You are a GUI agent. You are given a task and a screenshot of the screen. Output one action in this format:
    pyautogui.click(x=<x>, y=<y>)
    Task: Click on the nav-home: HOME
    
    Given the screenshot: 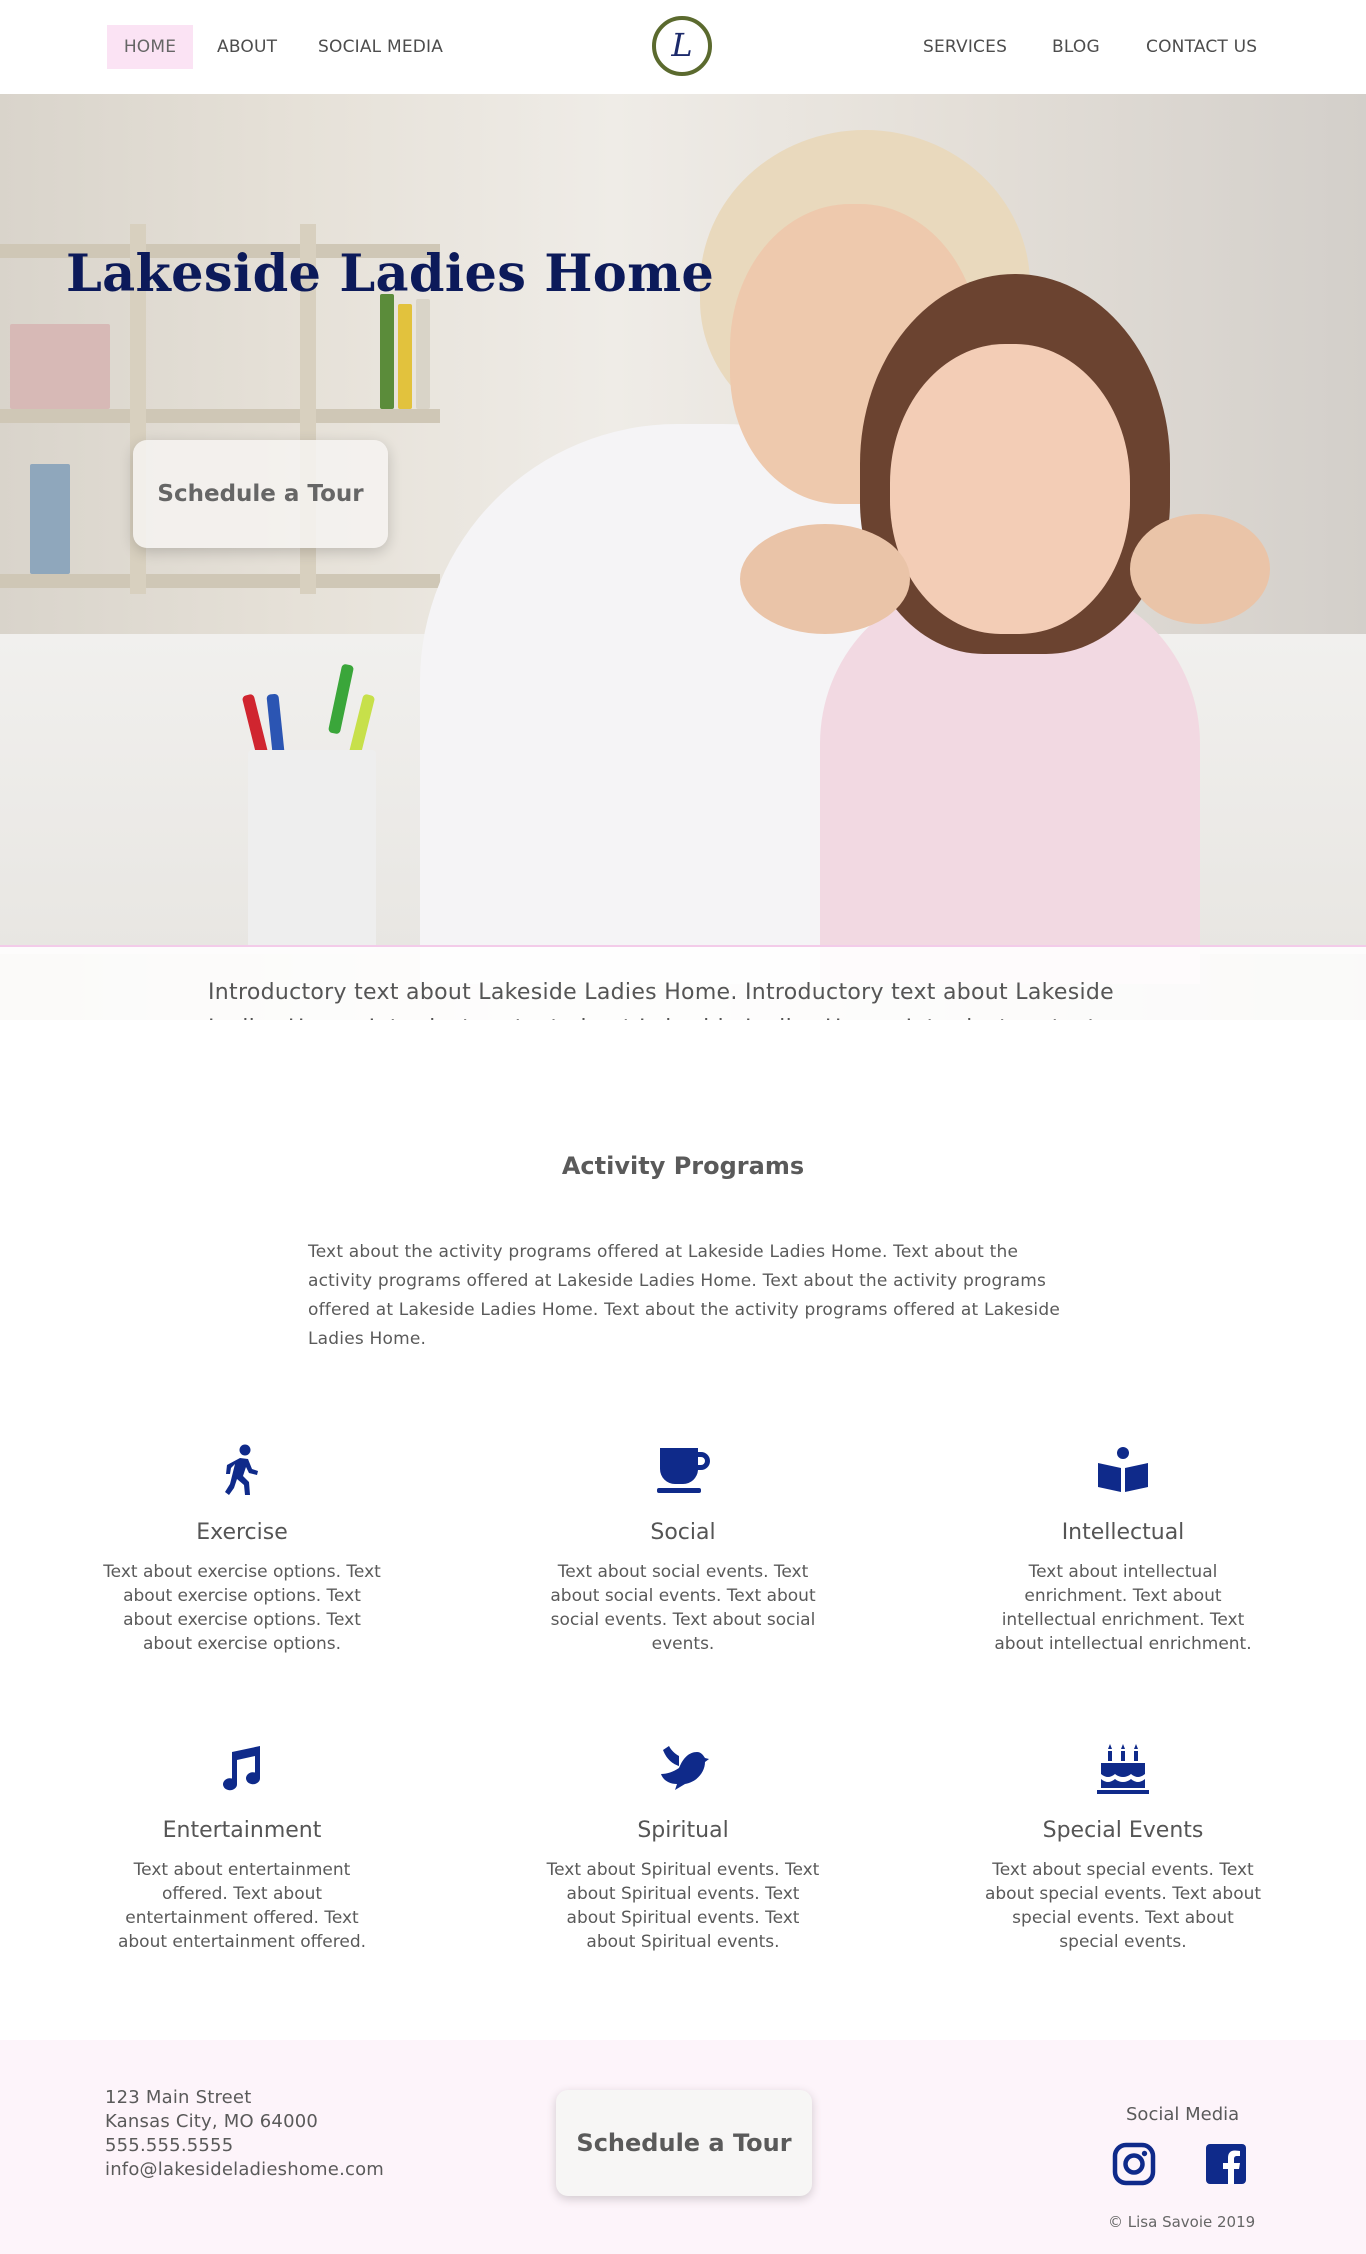 What is the action you would take?
    pyautogui.click(x=150, y=47)
    